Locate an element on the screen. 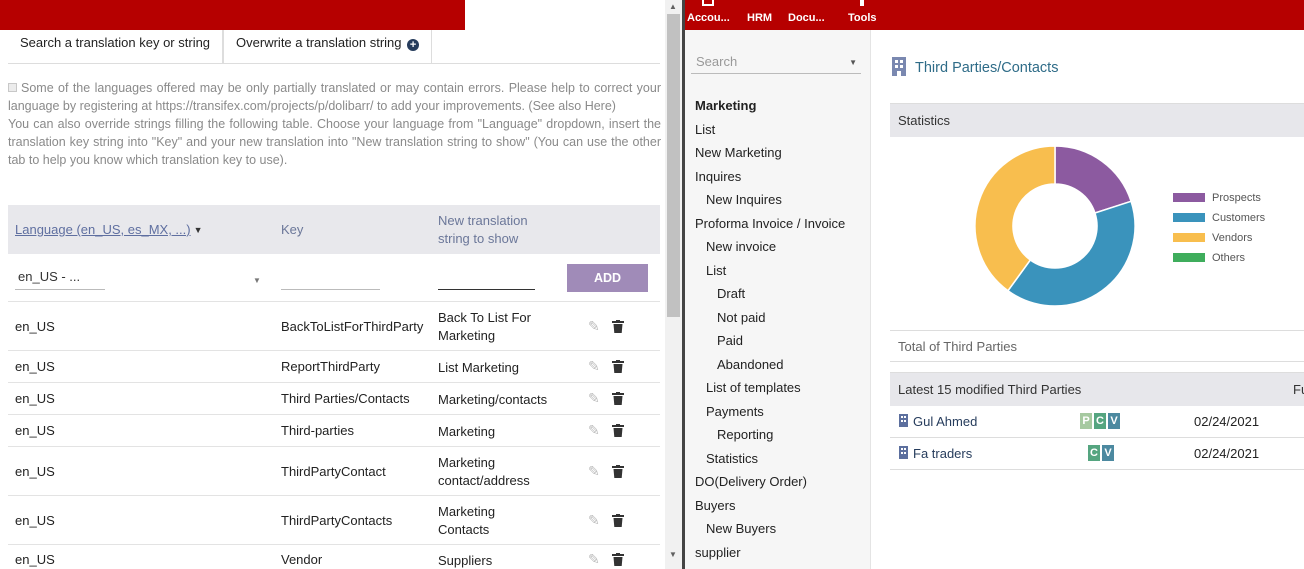 The image size is (1304, 569). scroll-up-icon: ▲ is located at coordinates (673, 6).